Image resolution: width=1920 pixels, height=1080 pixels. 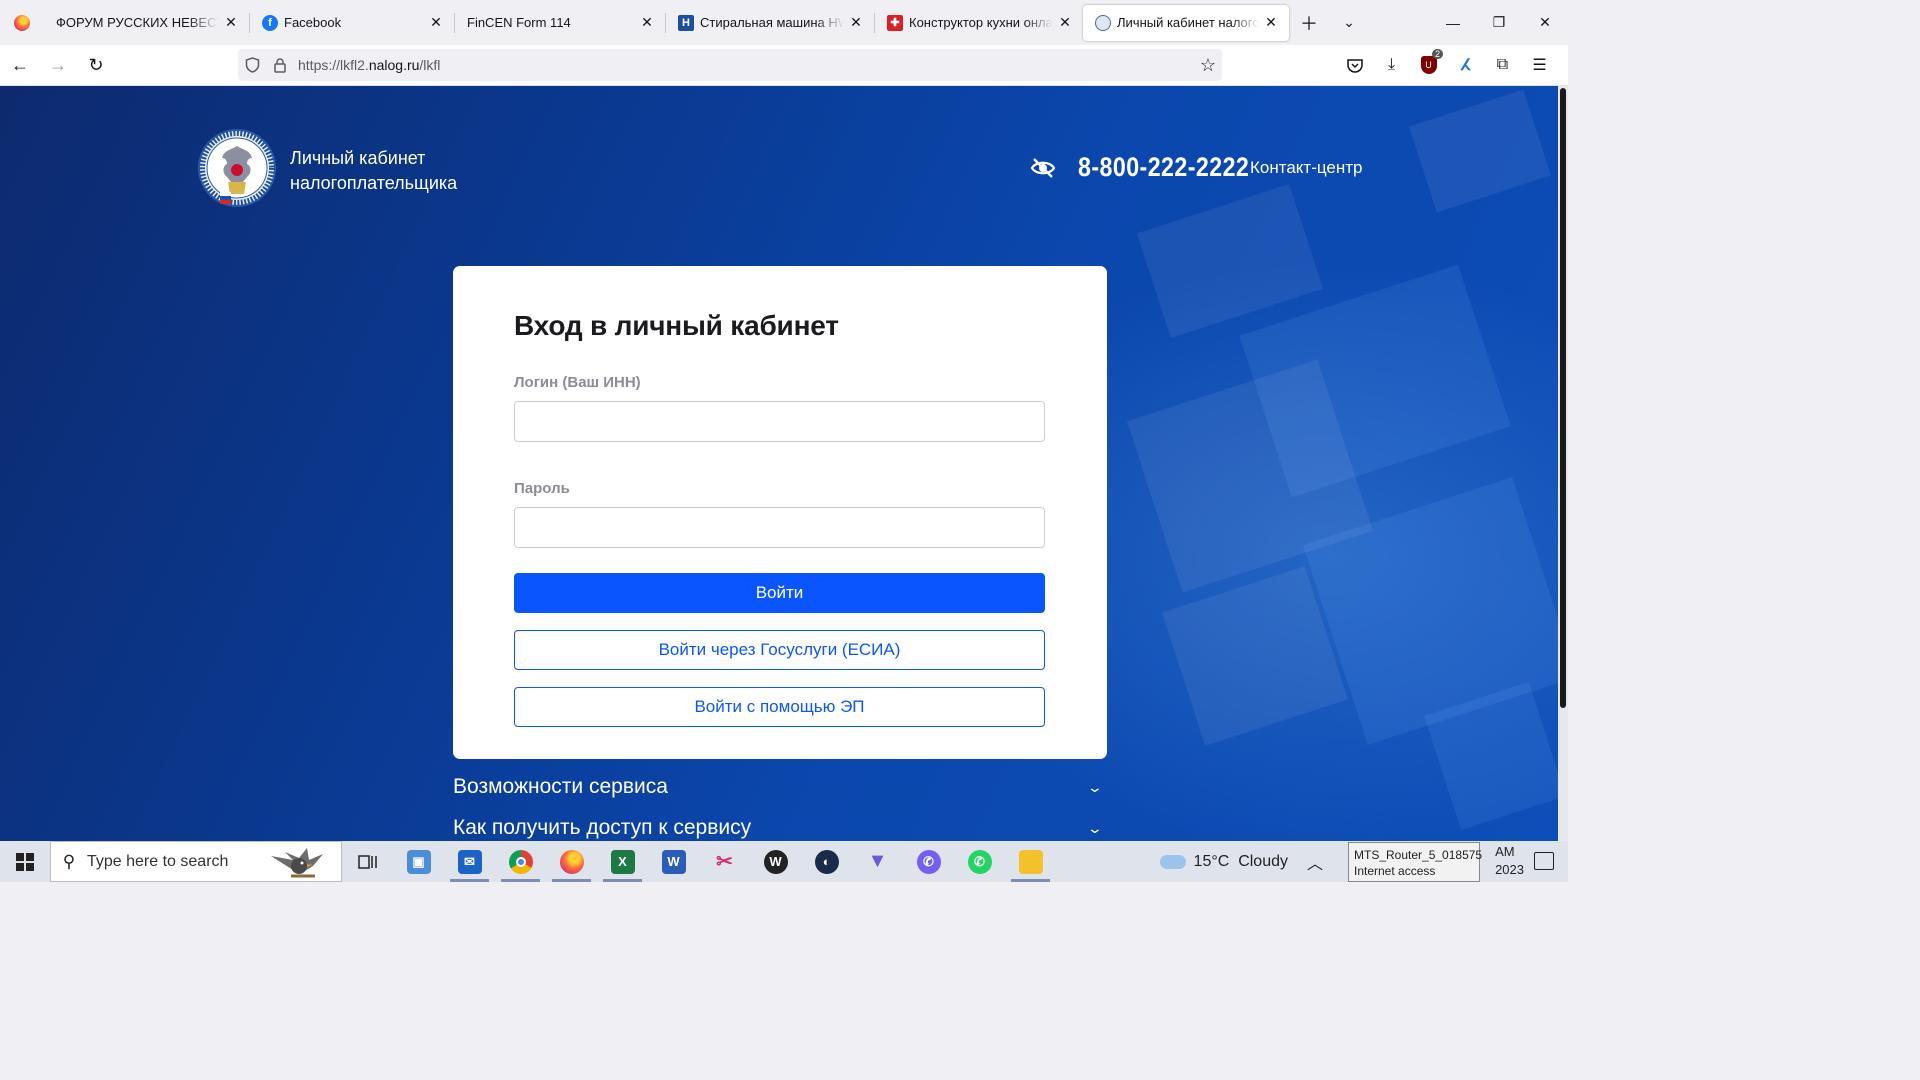 I want to click on taskbar-app-d: ◐, so click(x=826, y=861).